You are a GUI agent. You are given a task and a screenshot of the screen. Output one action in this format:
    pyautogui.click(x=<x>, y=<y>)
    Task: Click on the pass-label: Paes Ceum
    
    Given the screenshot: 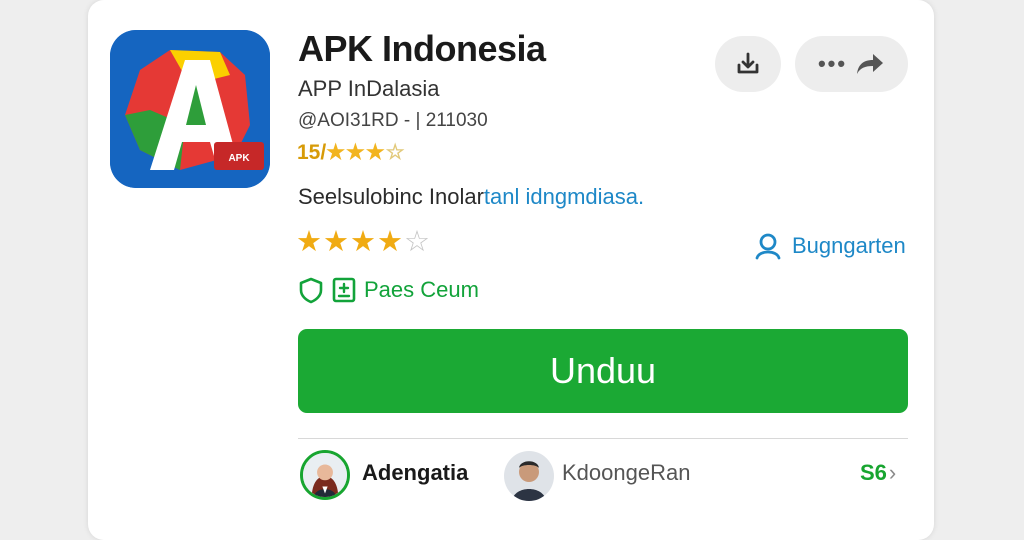 What is the action you would take?
    pyautogui.click(x=421, y=289)
    